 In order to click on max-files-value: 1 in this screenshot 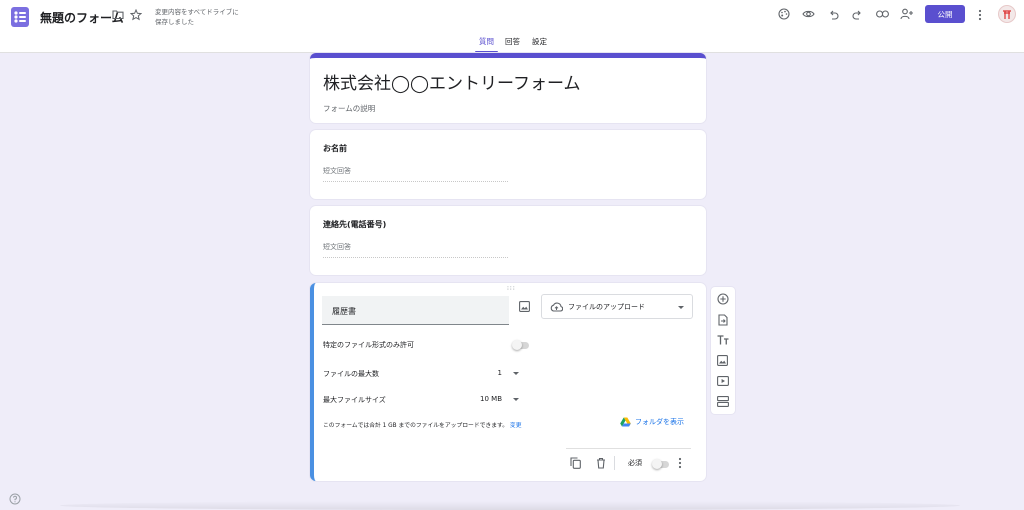, I will do `click(499, 373)`.